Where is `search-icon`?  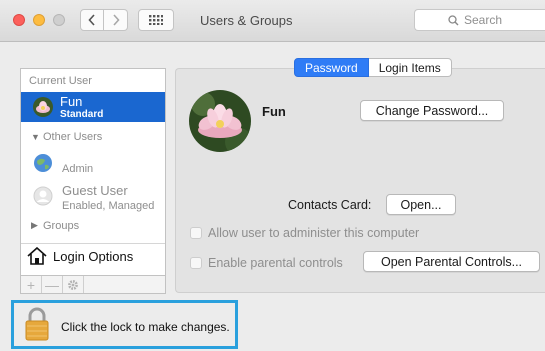 search-icon is located at coordinates (453, 19).